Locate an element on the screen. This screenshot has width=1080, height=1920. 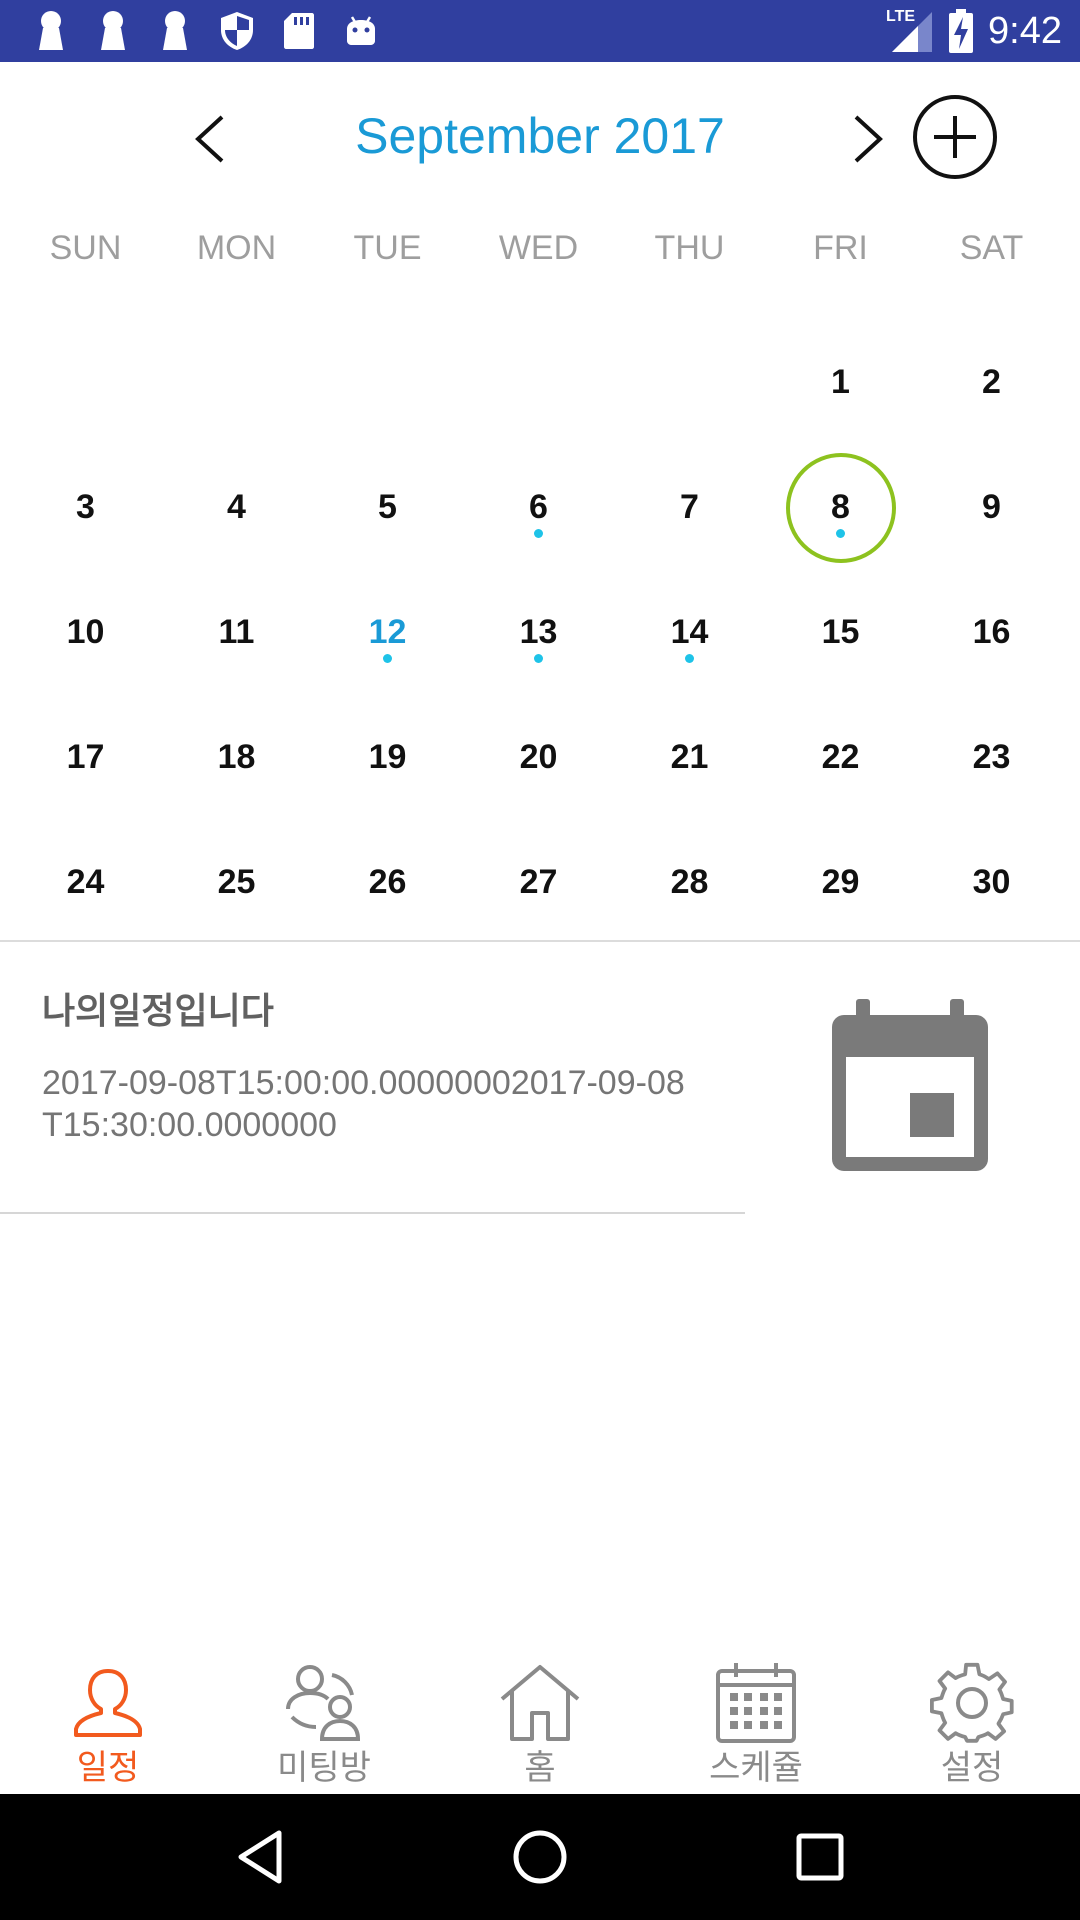
recents-square-icon is located at coordinates (820, 1857).